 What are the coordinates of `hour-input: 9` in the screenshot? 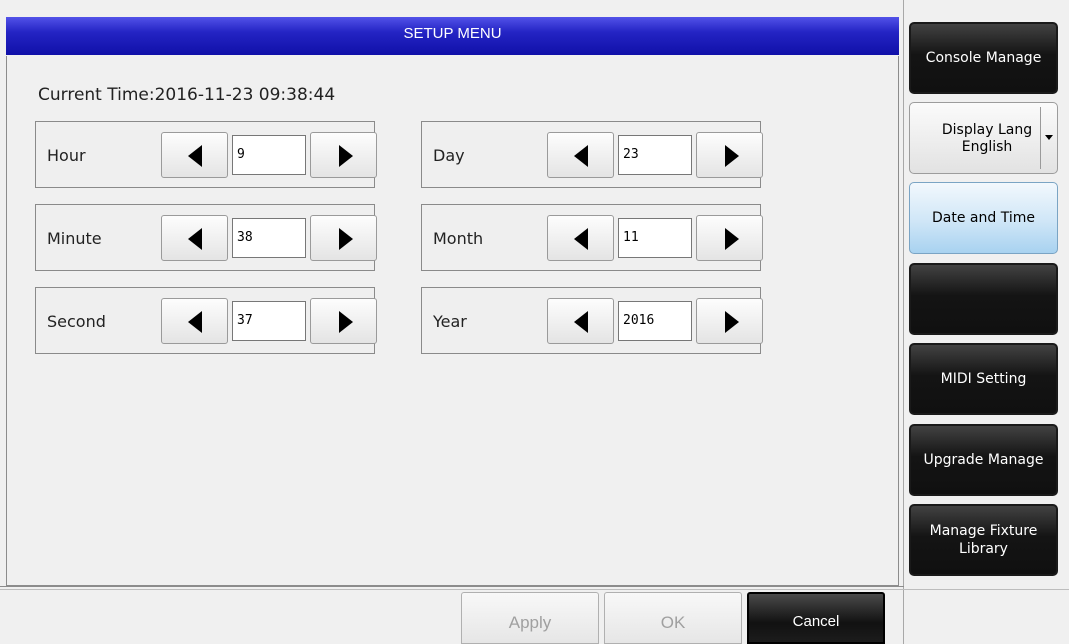 It's located at (269, 155).